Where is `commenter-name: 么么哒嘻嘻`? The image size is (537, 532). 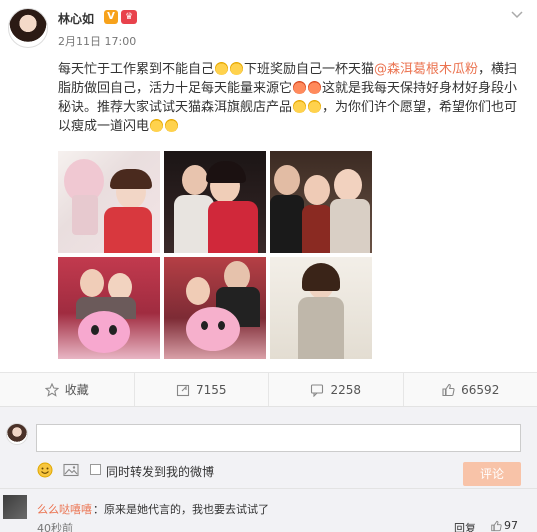
commenter-name: 么么哒嘻嘻 is located at coordinates (64, 509).